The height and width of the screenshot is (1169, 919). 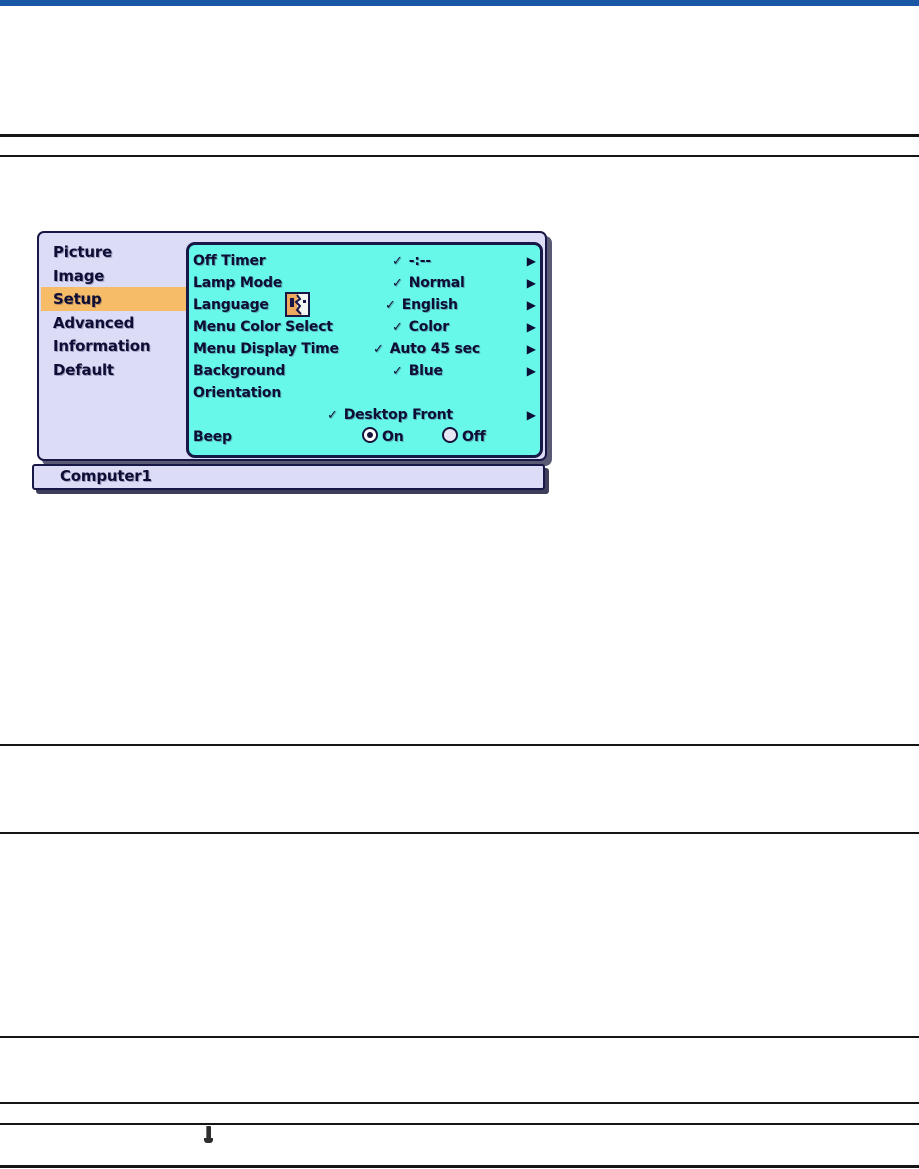 I want to click on beep-on-radio: On, so click(x=383, y=437).